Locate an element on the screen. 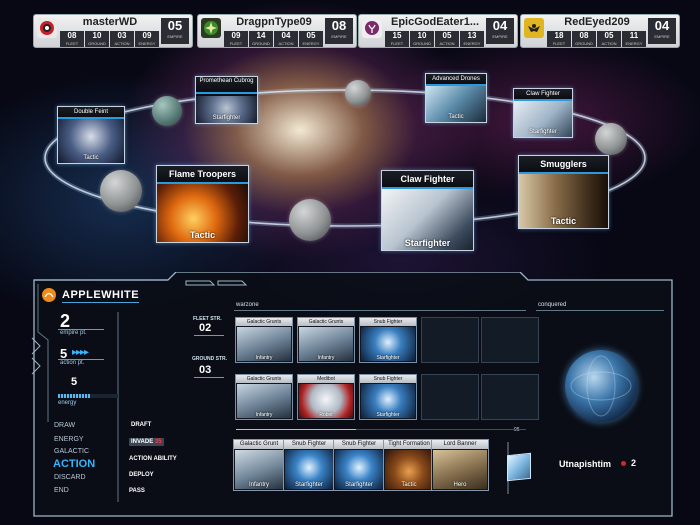 The image size is (700, 525). deploy-button: DEPLOY is located at coordinates (141, 475).